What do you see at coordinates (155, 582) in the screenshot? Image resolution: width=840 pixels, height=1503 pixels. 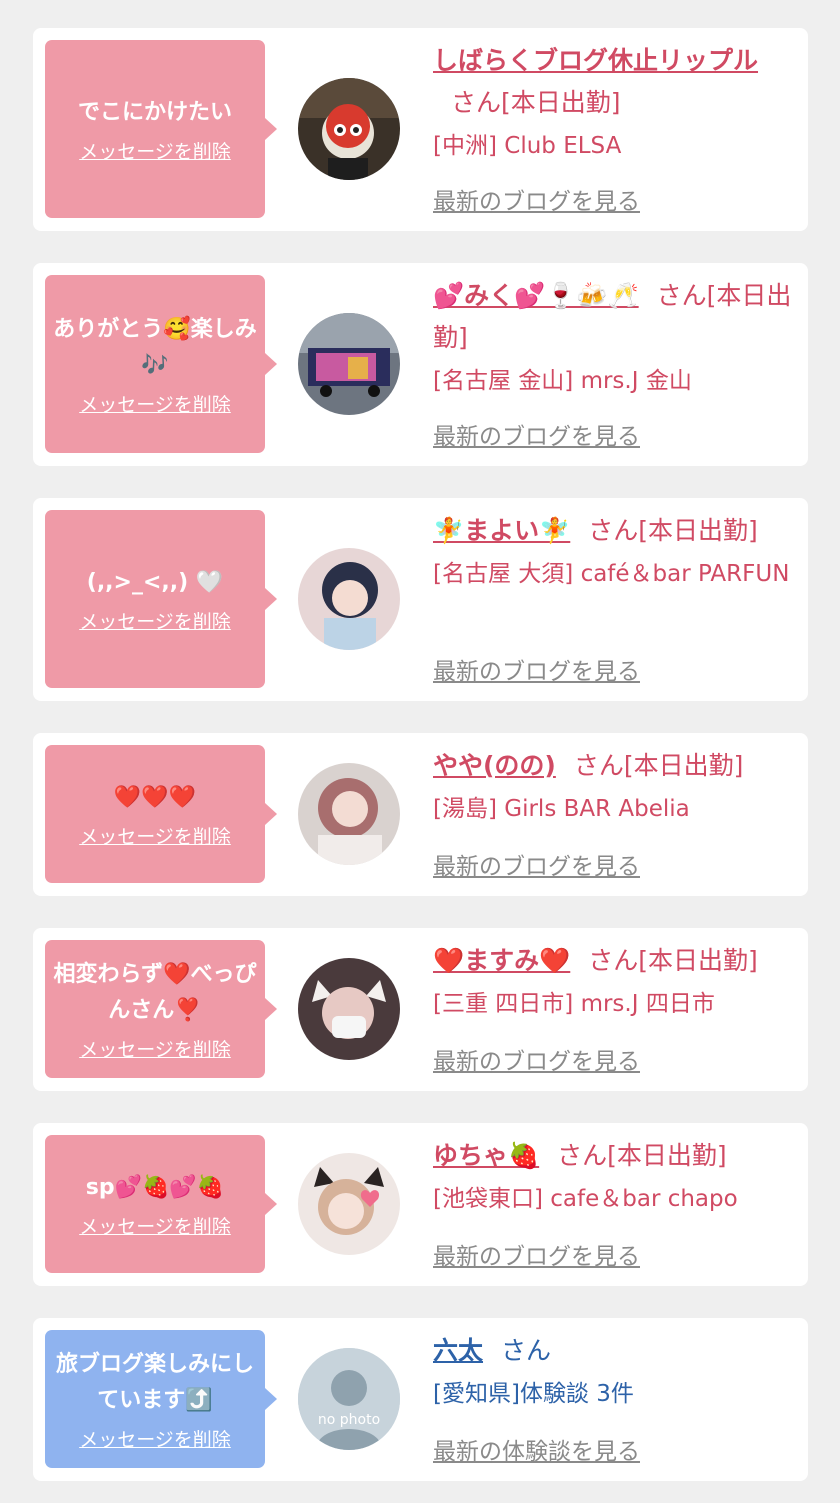 I see `message-text: (,,>_<,,) 🤍` at bounding box center [155, 582].